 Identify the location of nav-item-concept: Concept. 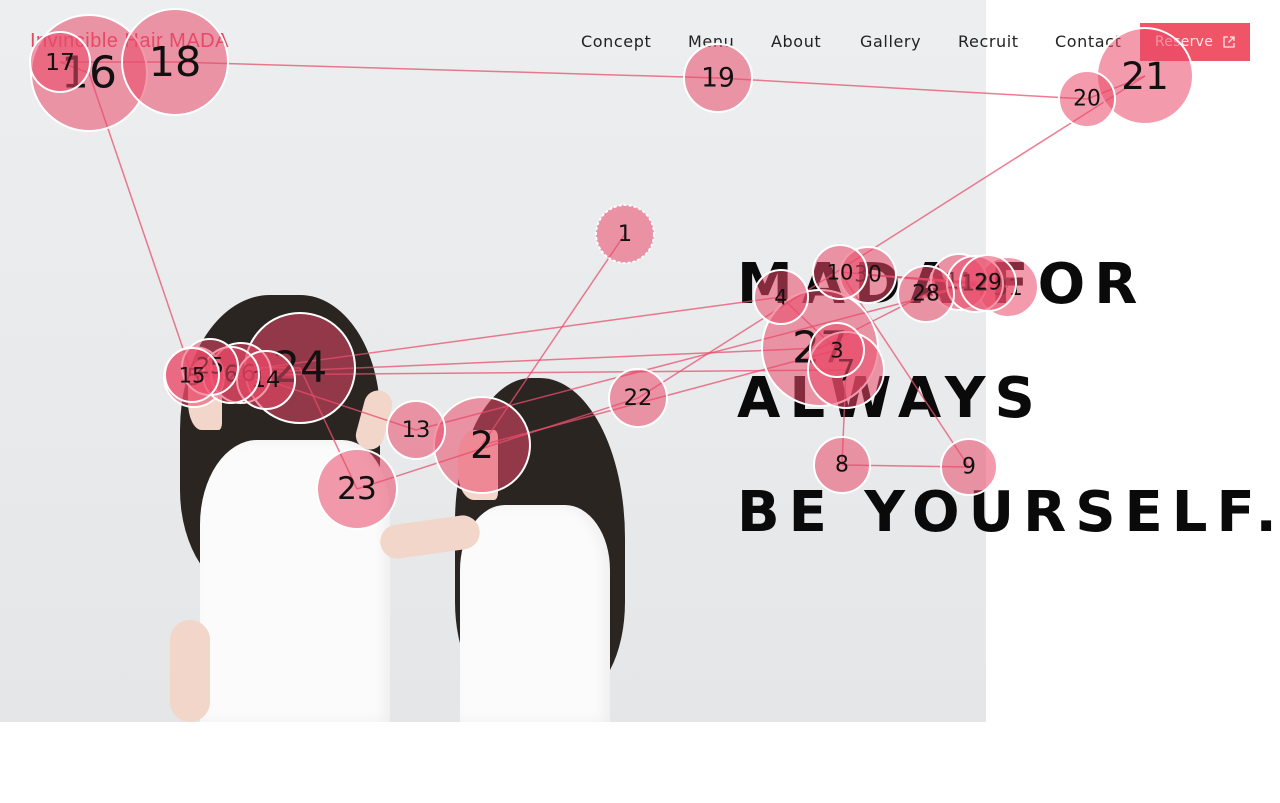
(616, 41).